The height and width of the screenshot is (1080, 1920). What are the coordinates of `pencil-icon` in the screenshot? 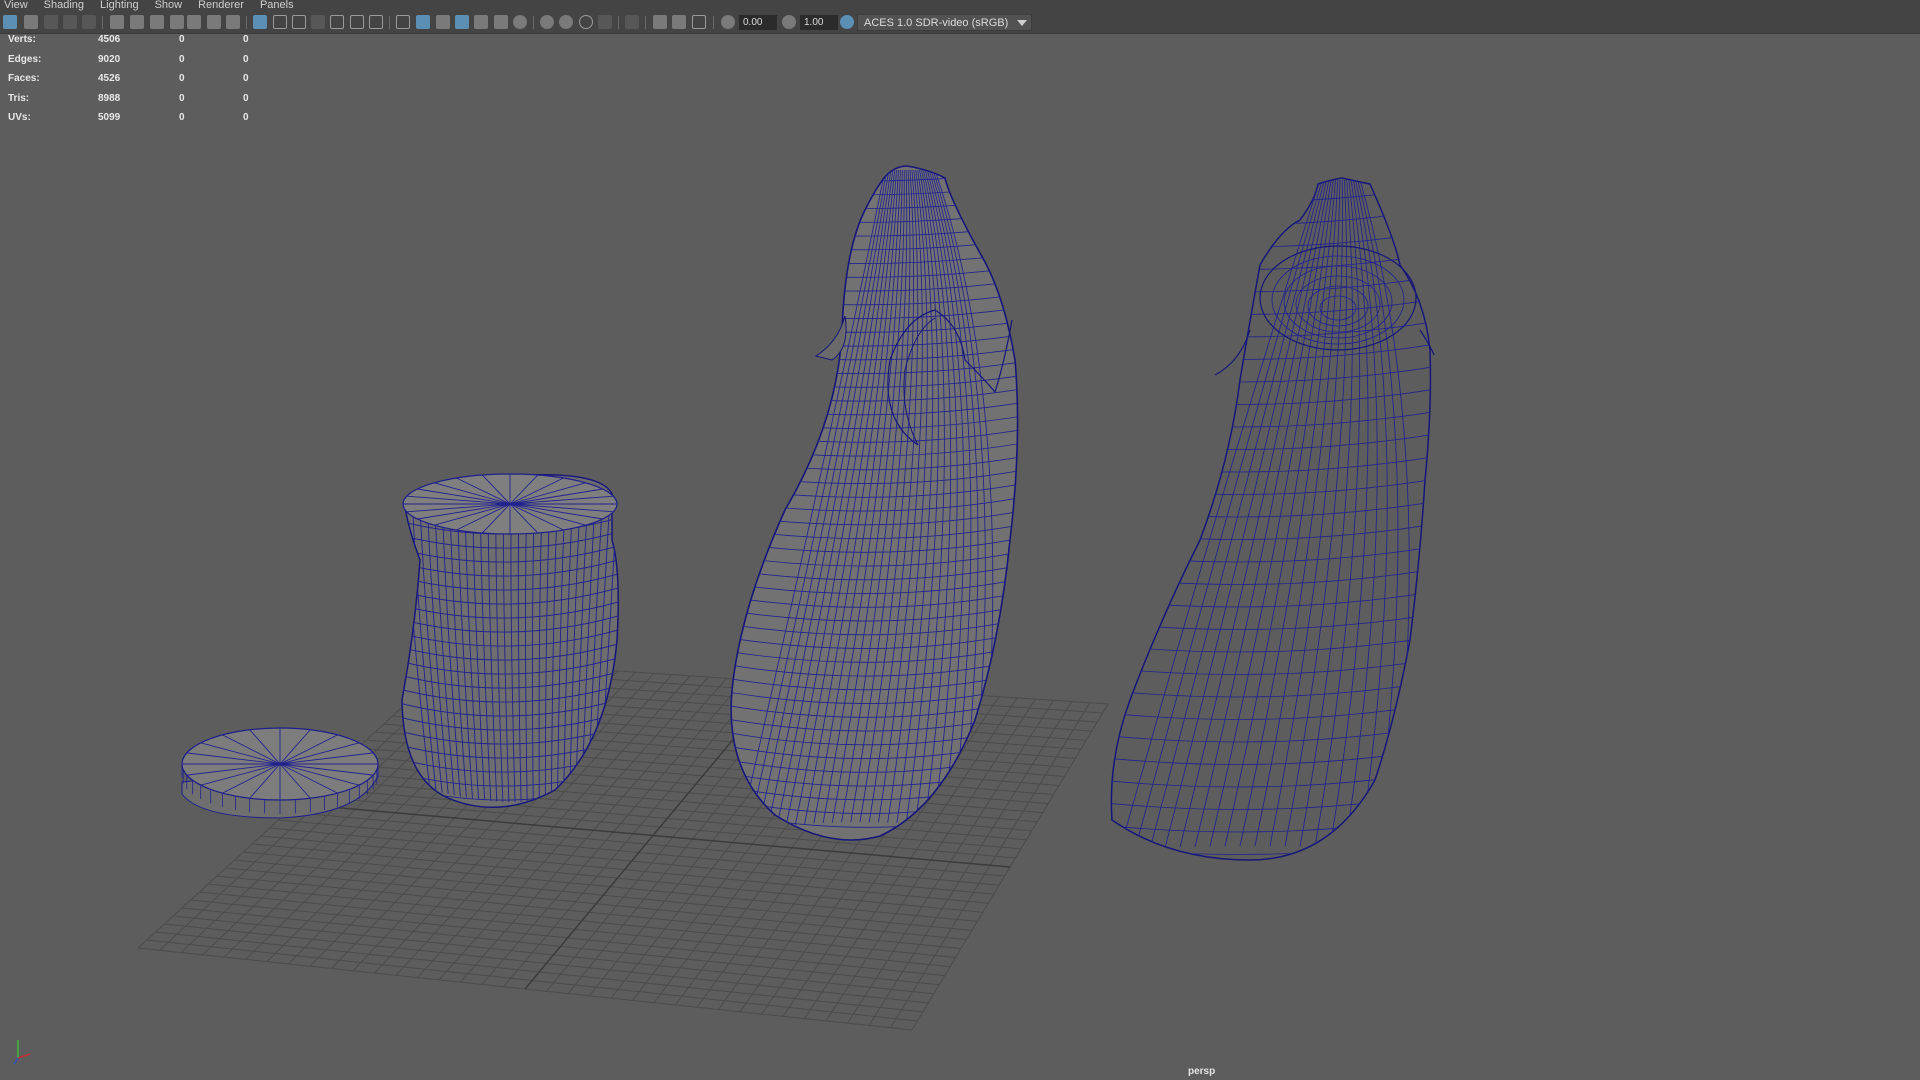 It's located at (233, 22).